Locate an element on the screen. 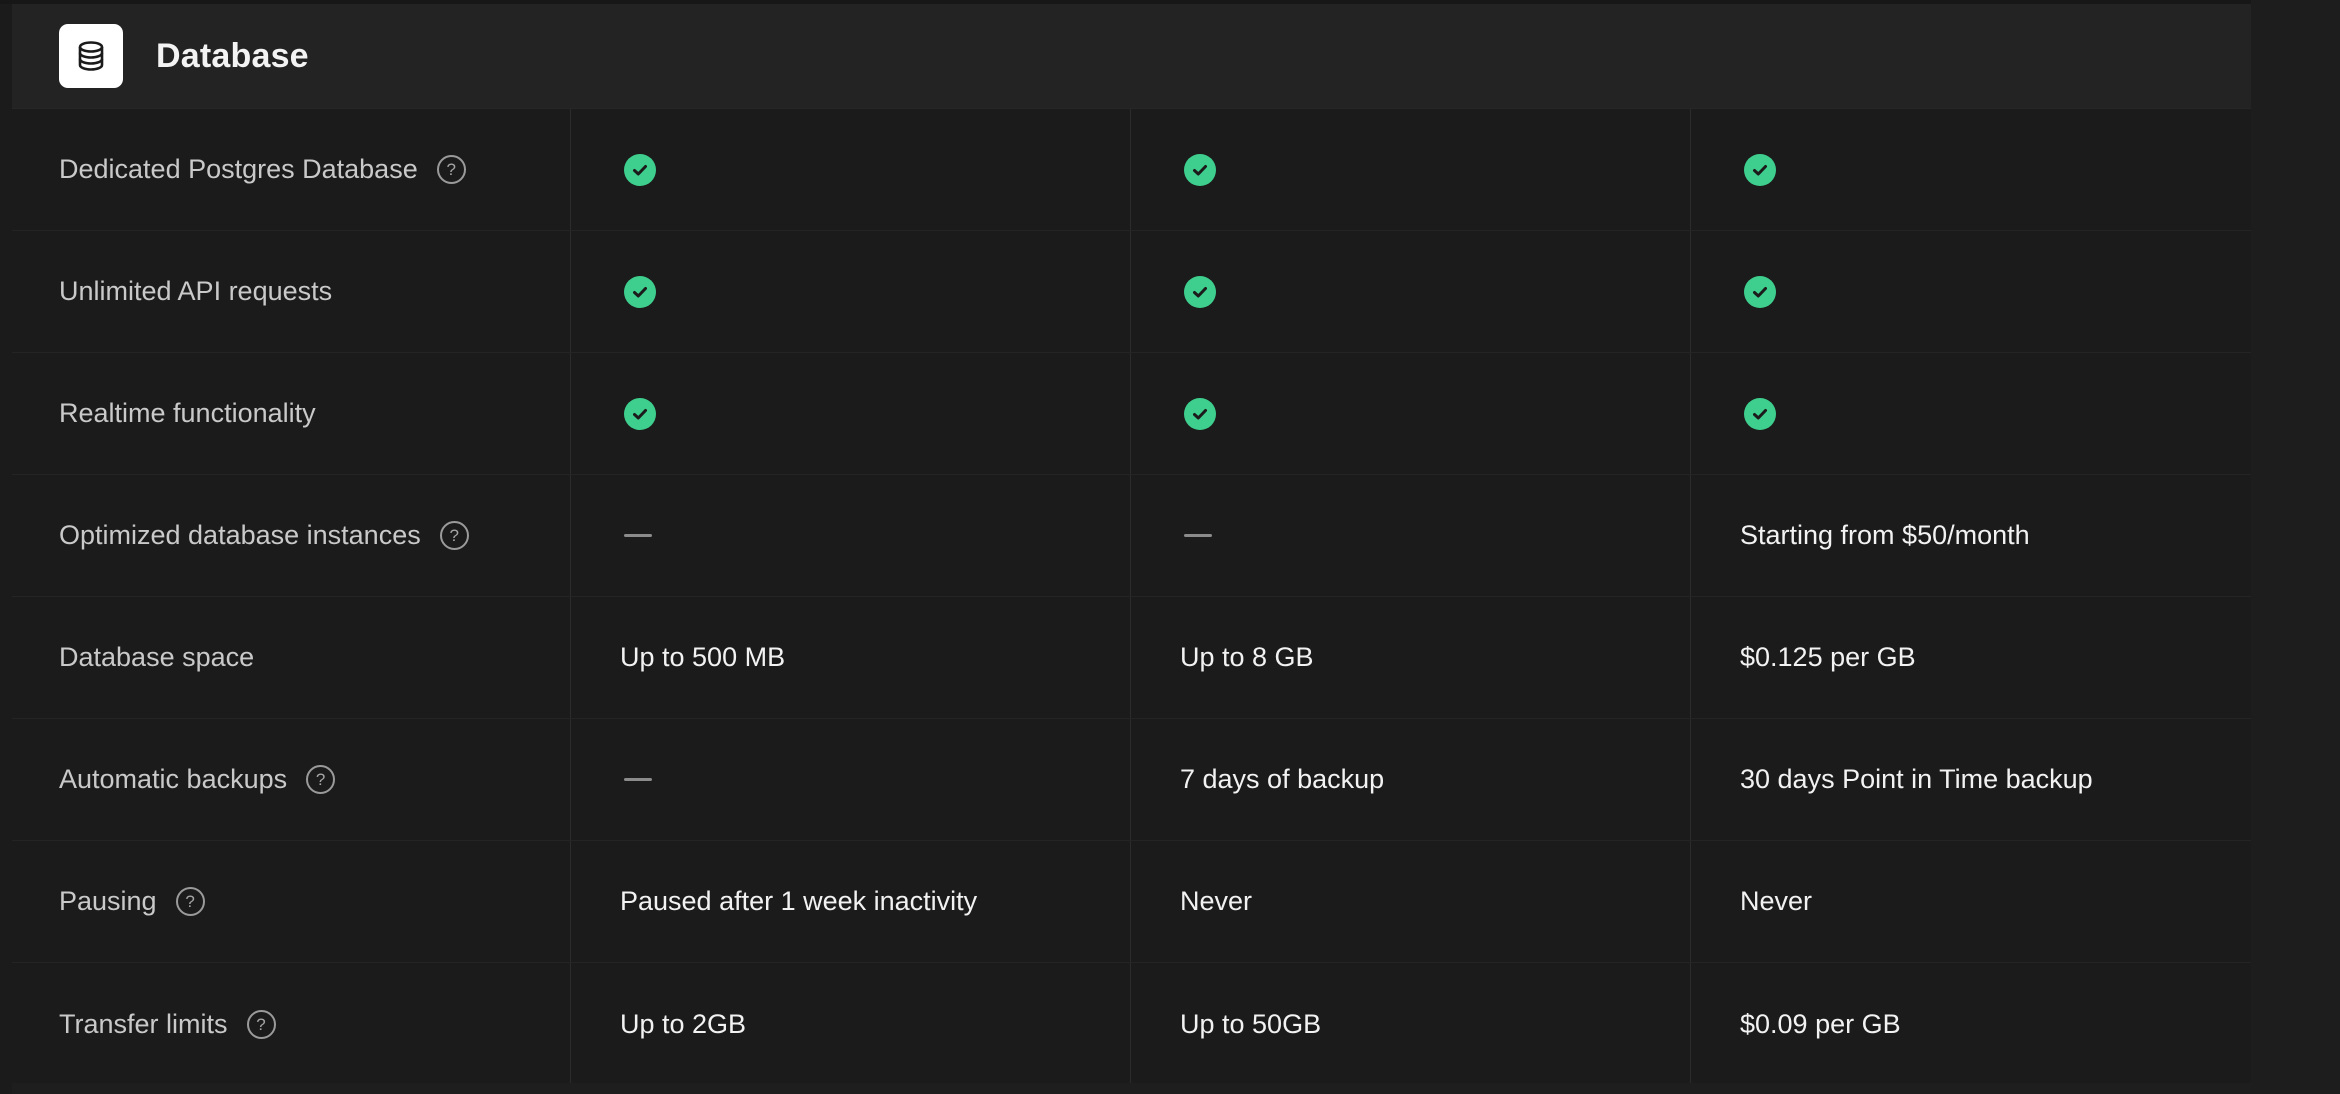  feature-label-cell: Automatic backups? is located at coordinates (291, 779).